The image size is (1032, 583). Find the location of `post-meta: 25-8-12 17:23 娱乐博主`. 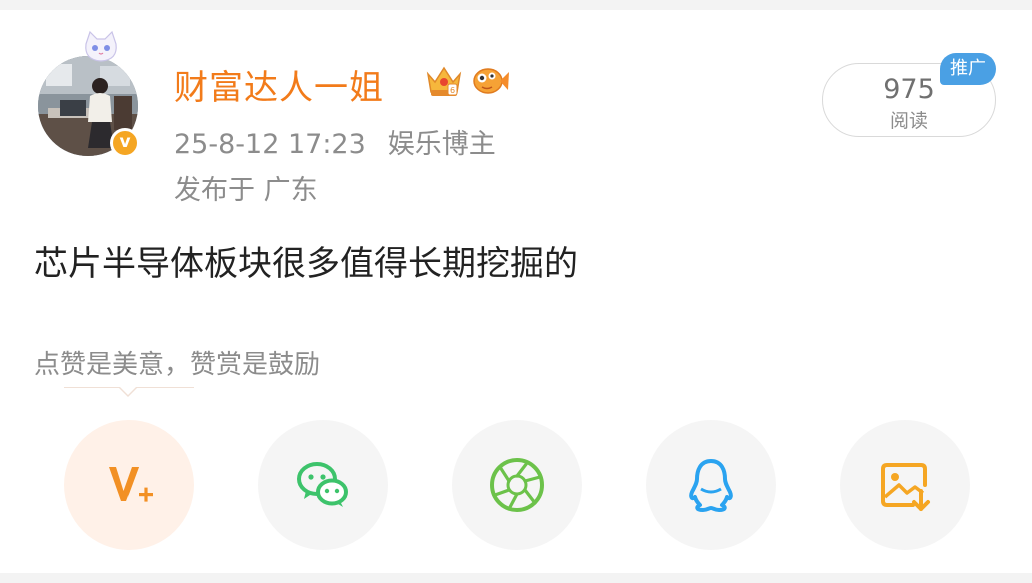

post-meta: 25-8-12 17:23 娱乐博主 is located at coordinates (335, 141).